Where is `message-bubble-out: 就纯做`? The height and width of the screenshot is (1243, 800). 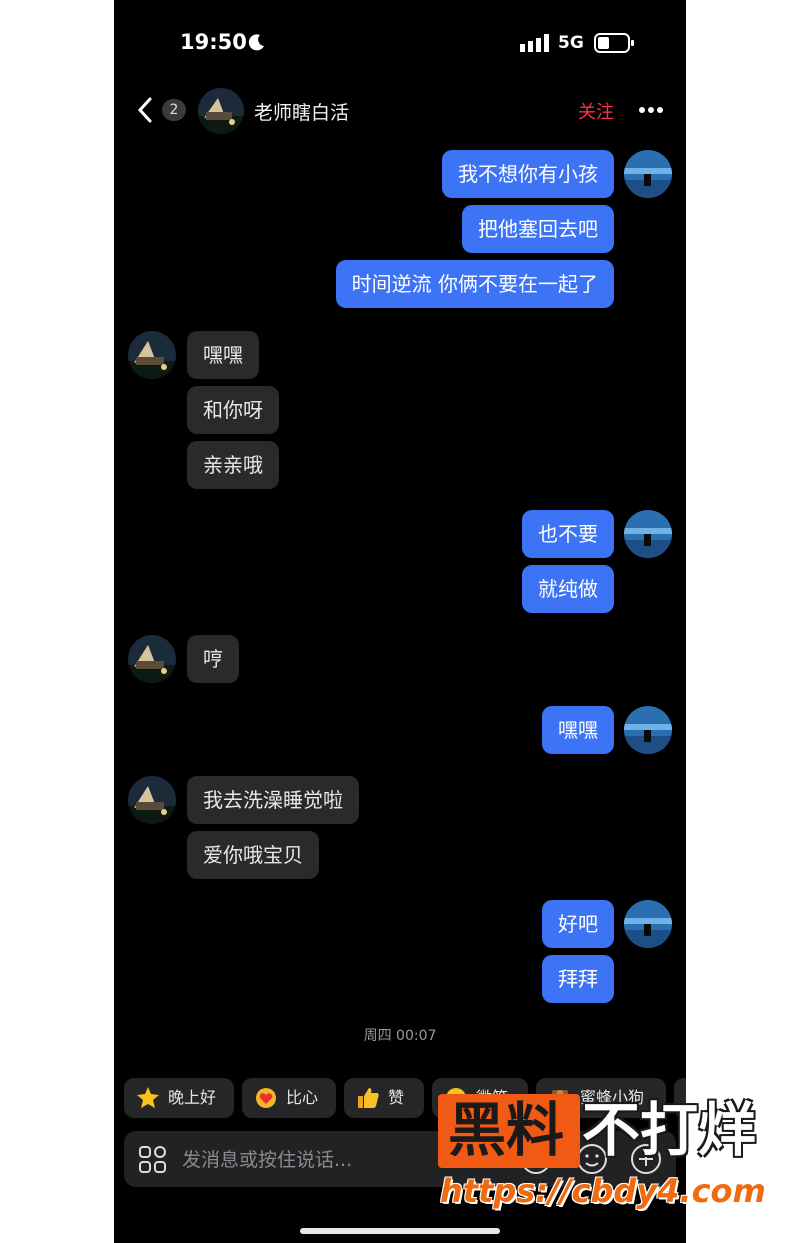
message-bubble-out: 就纯做 is located at coordinates (568, 589).